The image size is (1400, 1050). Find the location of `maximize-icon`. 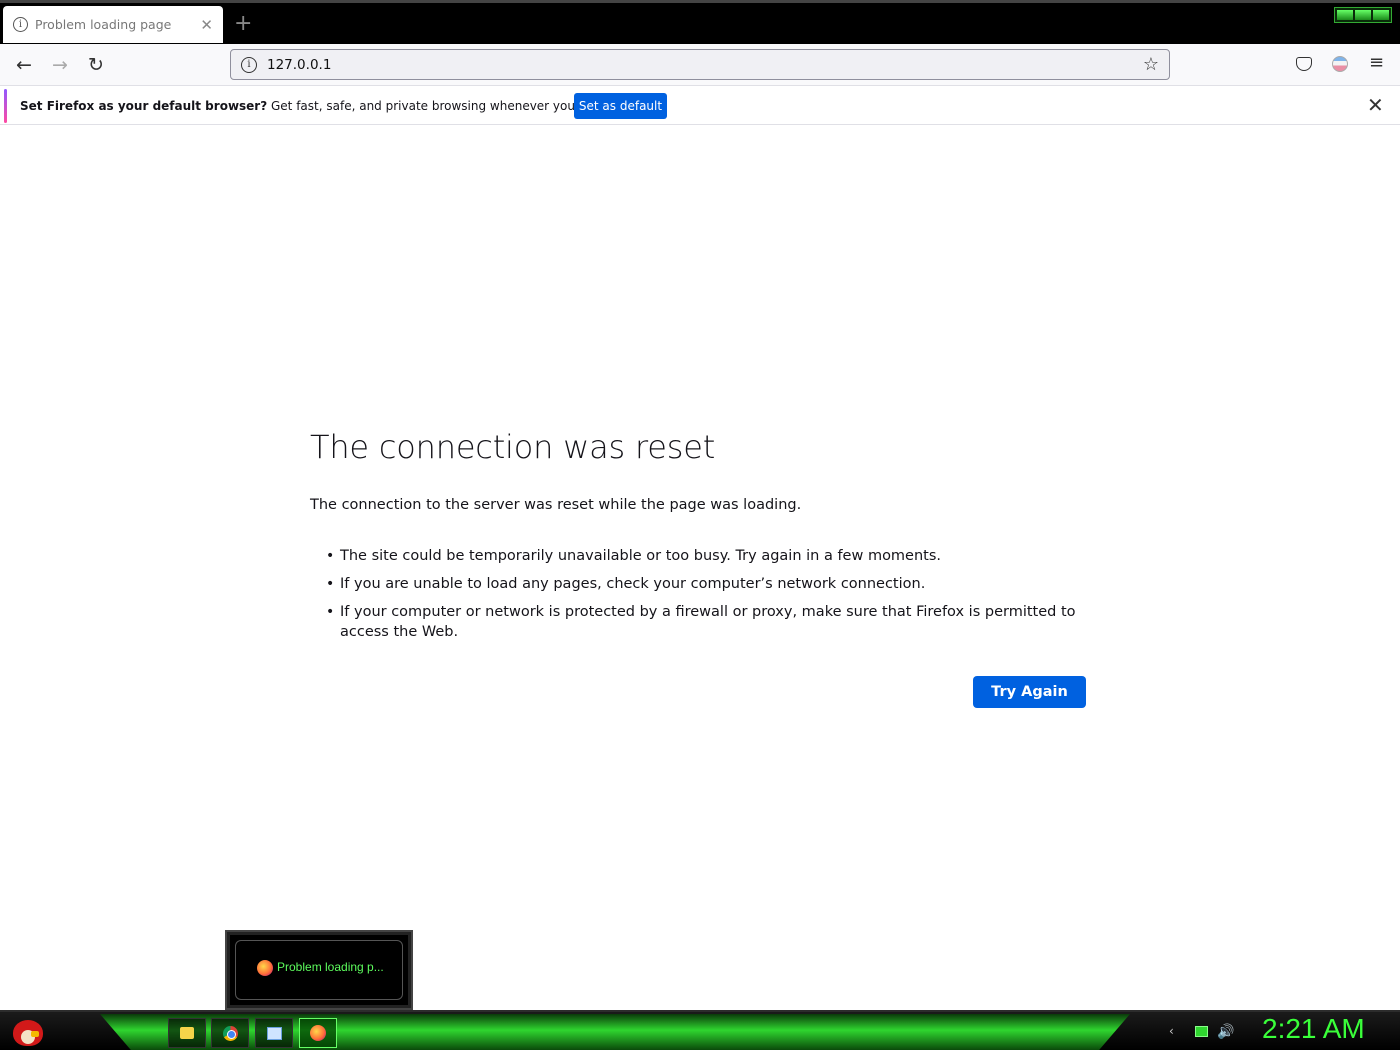

maximize-icon is located at coordinates (1363, 15).